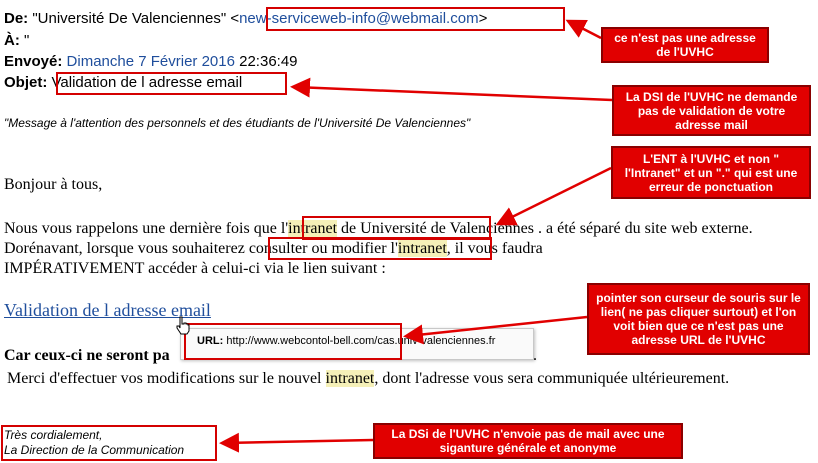 The image size is (818, 463). Describe the element at coordinates (583, 29) in the screenshot. I see `arrow-sender` at that location.